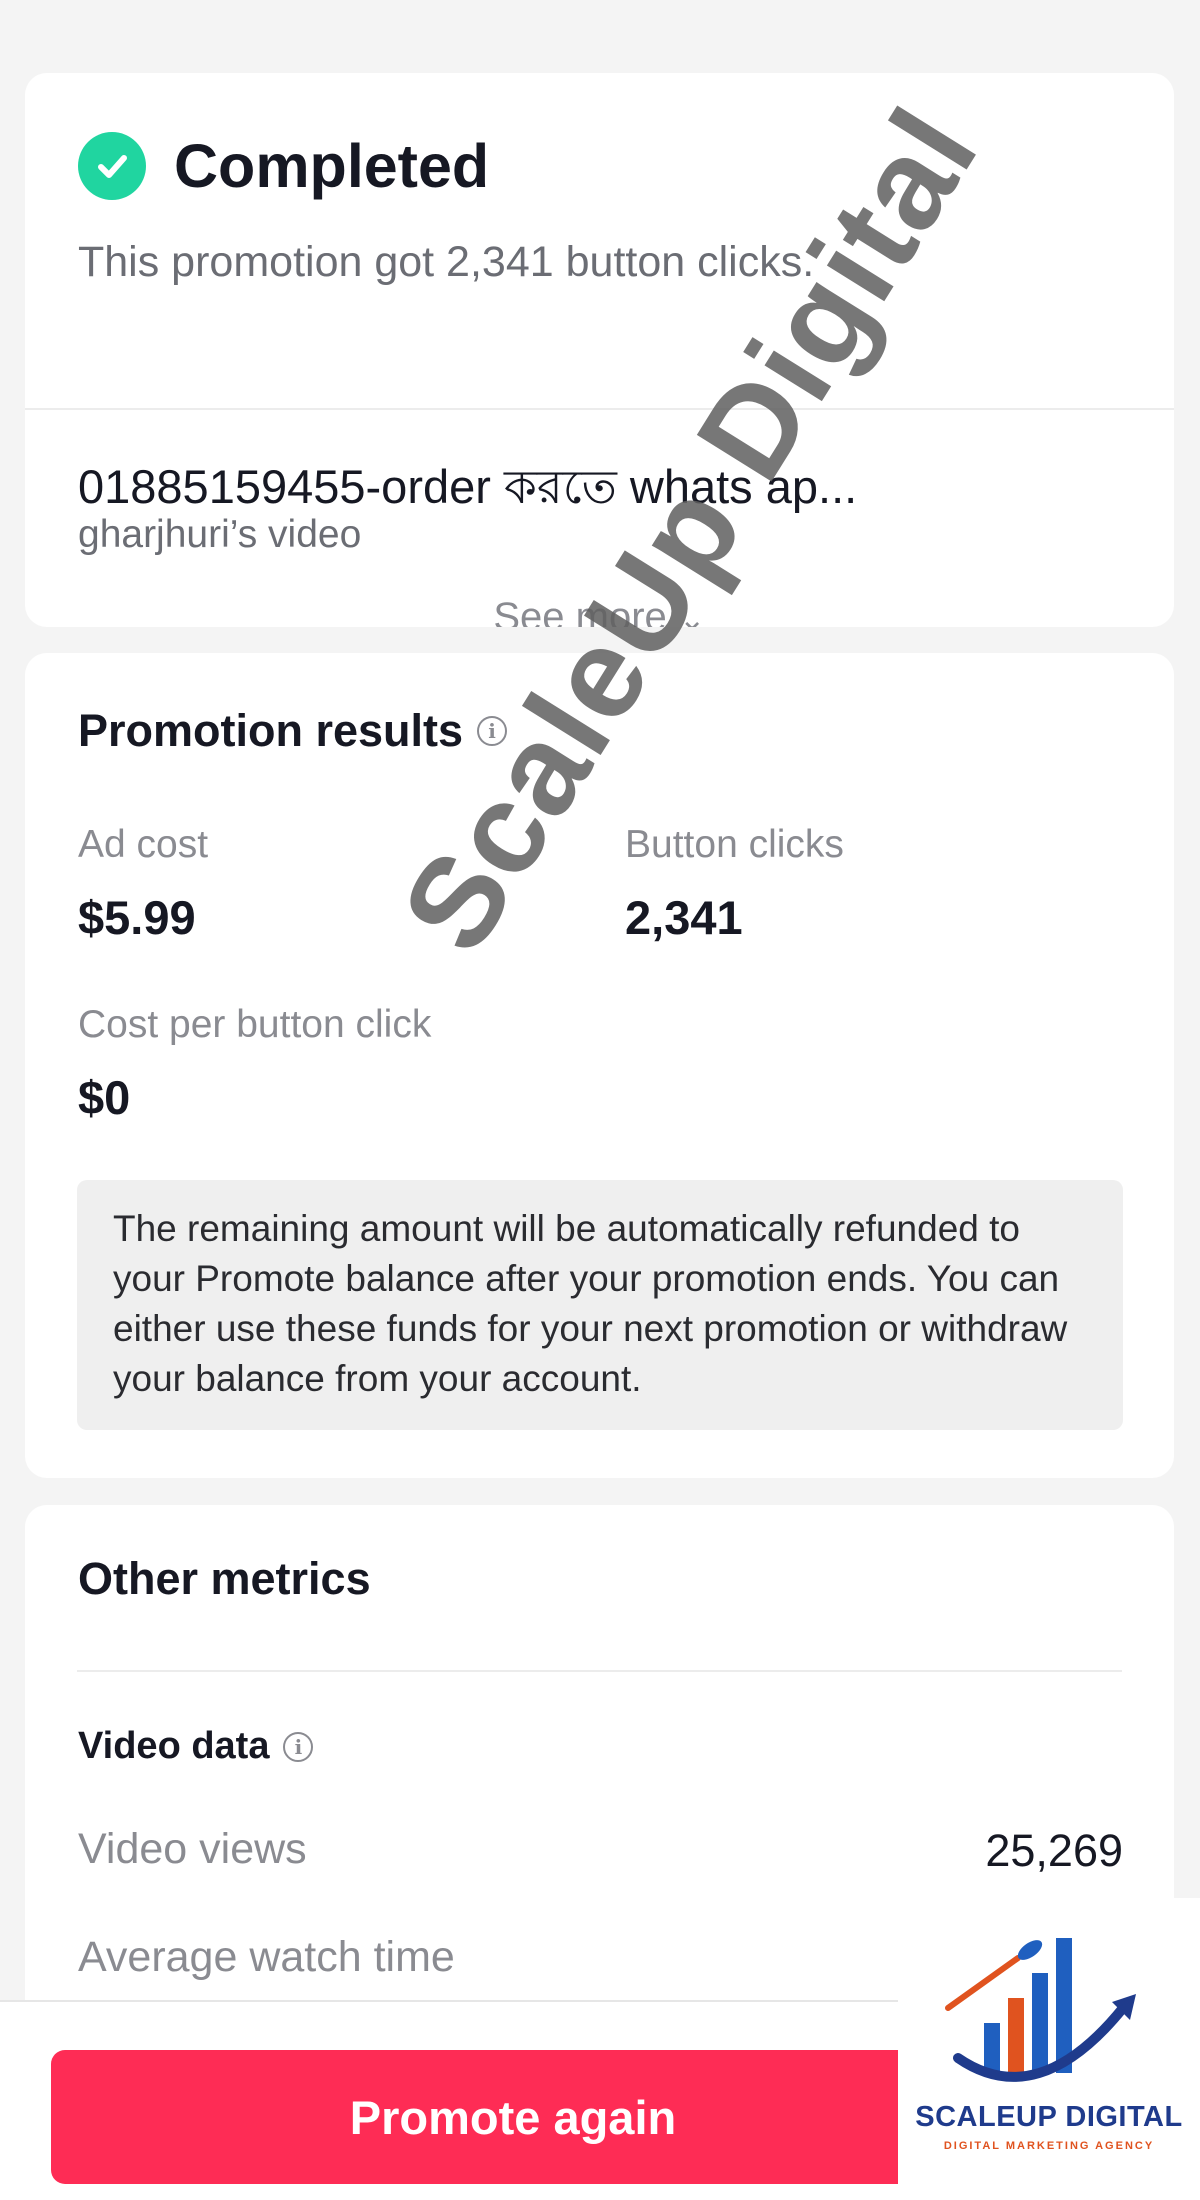 The image size is (1200, 2200). What do you see at coordinates (224, 1578) in the screenshot?
I see `other-metrics-title: Other metrics` at bounding box center [224, 1578].